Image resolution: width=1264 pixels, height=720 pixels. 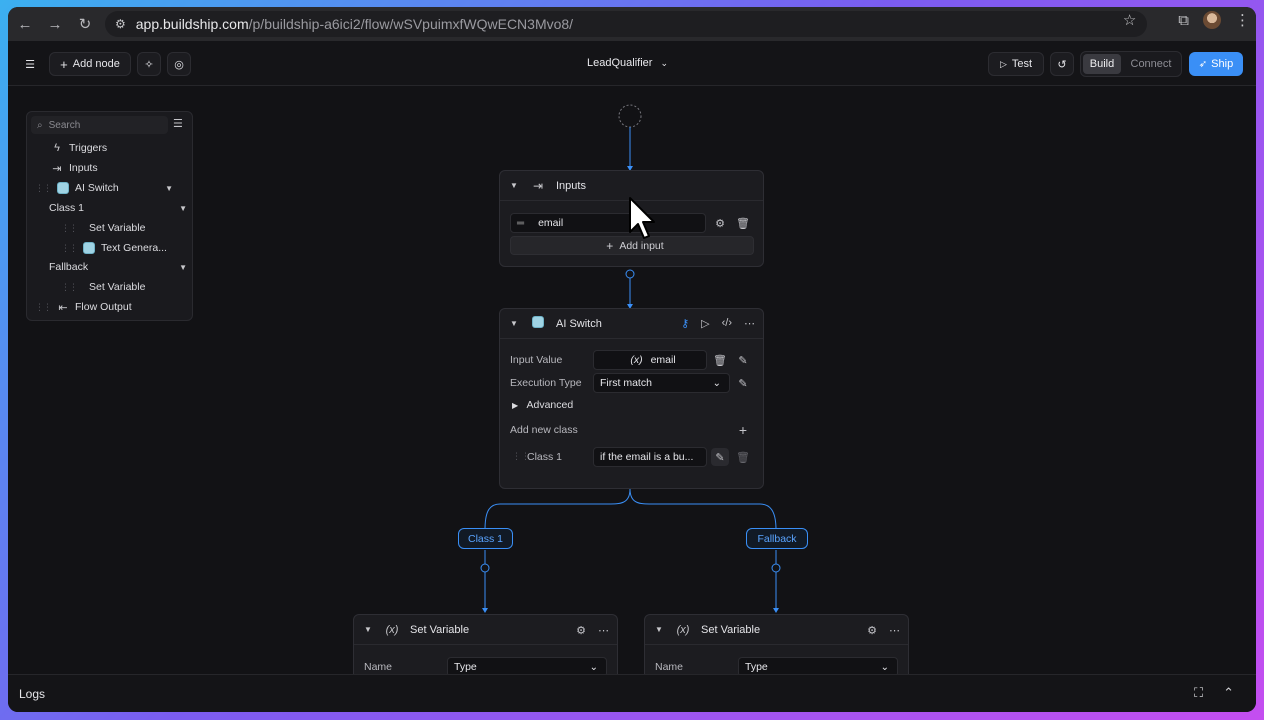 I want to click on history-icon: ↺, so click(x=1062, y=64).